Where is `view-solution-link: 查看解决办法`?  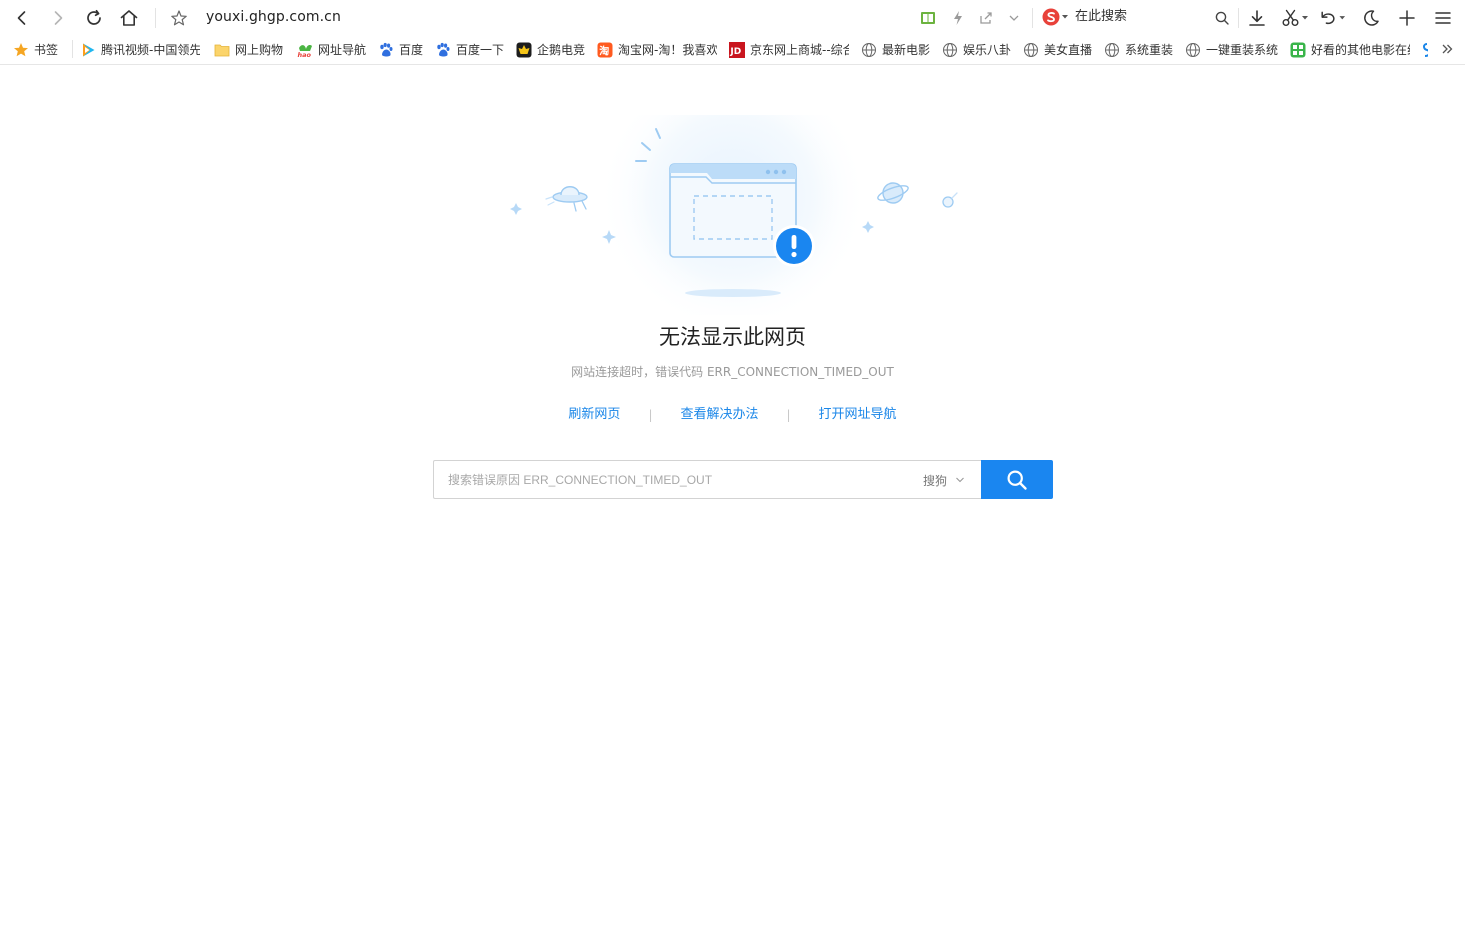 view-solution-link: 查看解决办法 is located at coordinates (719, 415).